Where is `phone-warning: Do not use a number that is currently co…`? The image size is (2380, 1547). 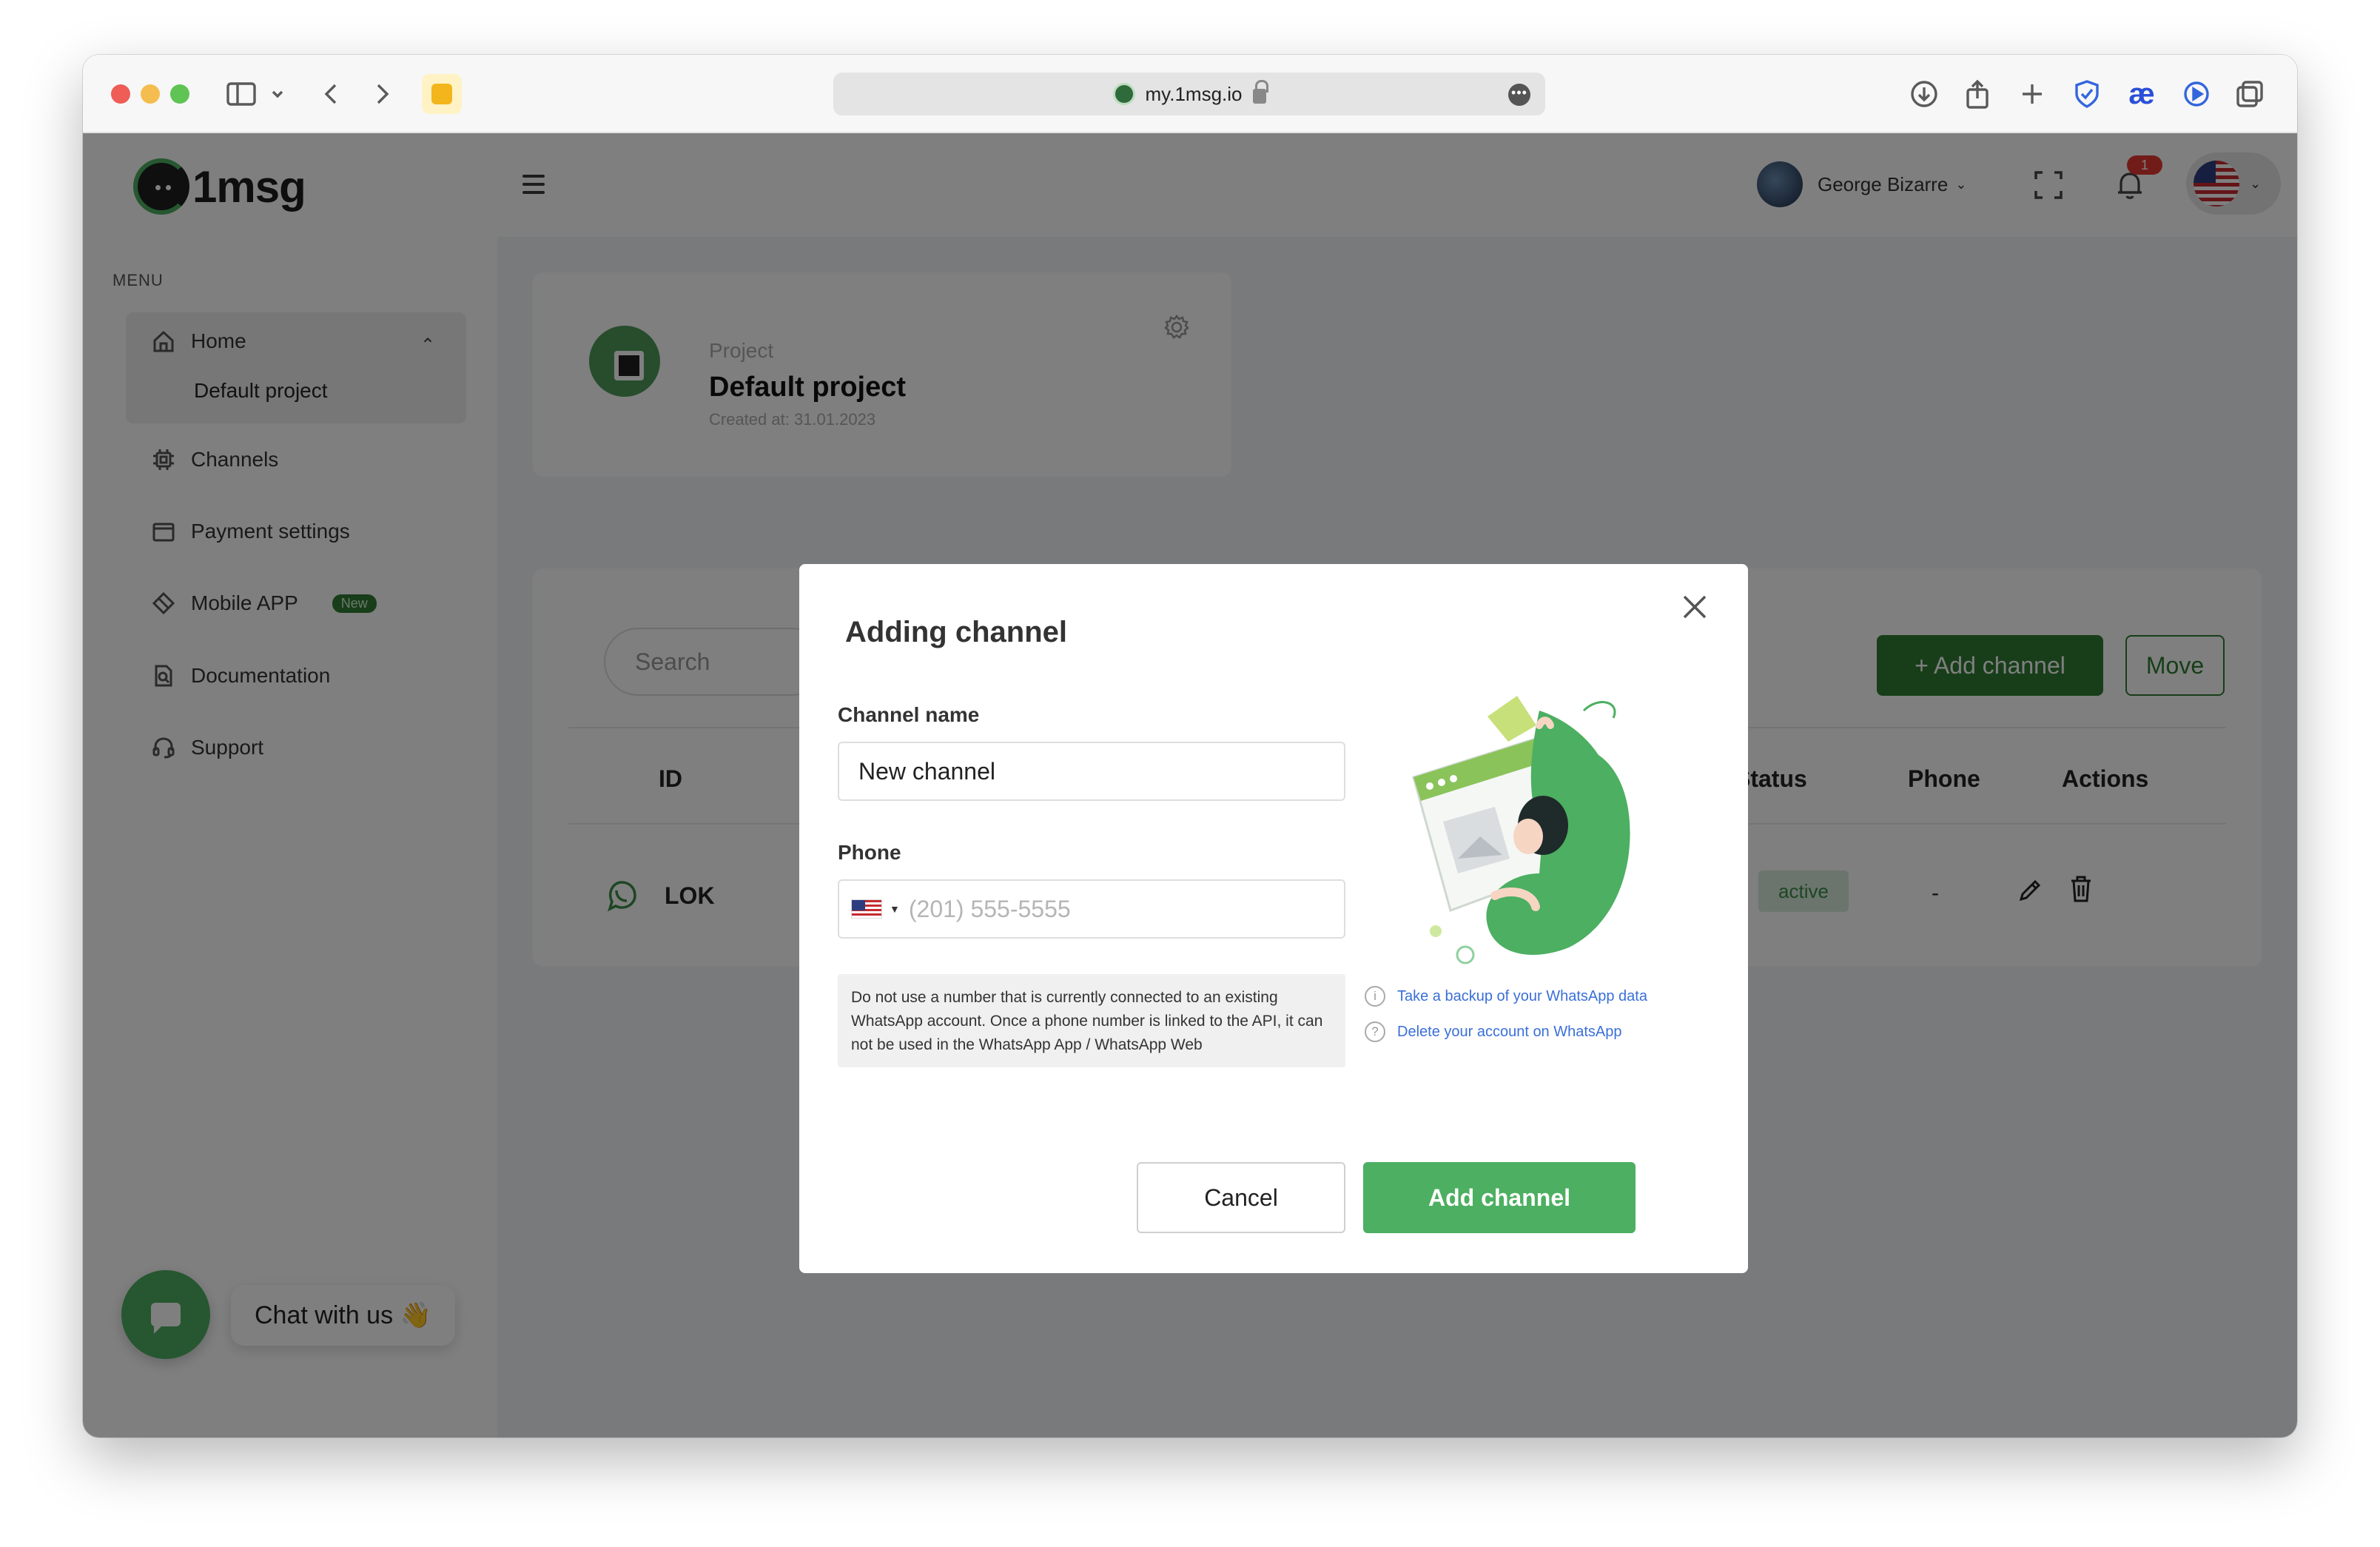 phone-warning: Do not use a number that is currently co… is located at coordinates (1091, 1020).